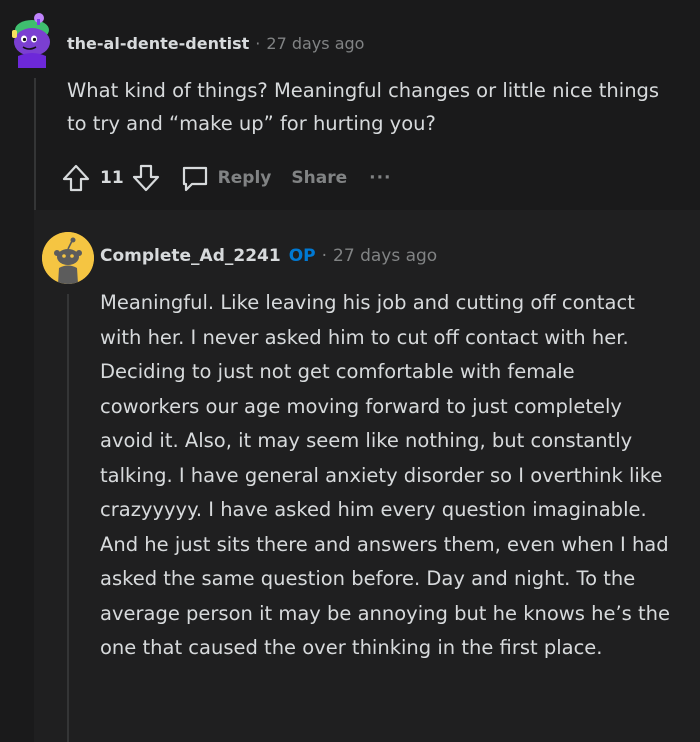  I want to click on comment-actions: 11 Reply Share ···, so click(226, 178).